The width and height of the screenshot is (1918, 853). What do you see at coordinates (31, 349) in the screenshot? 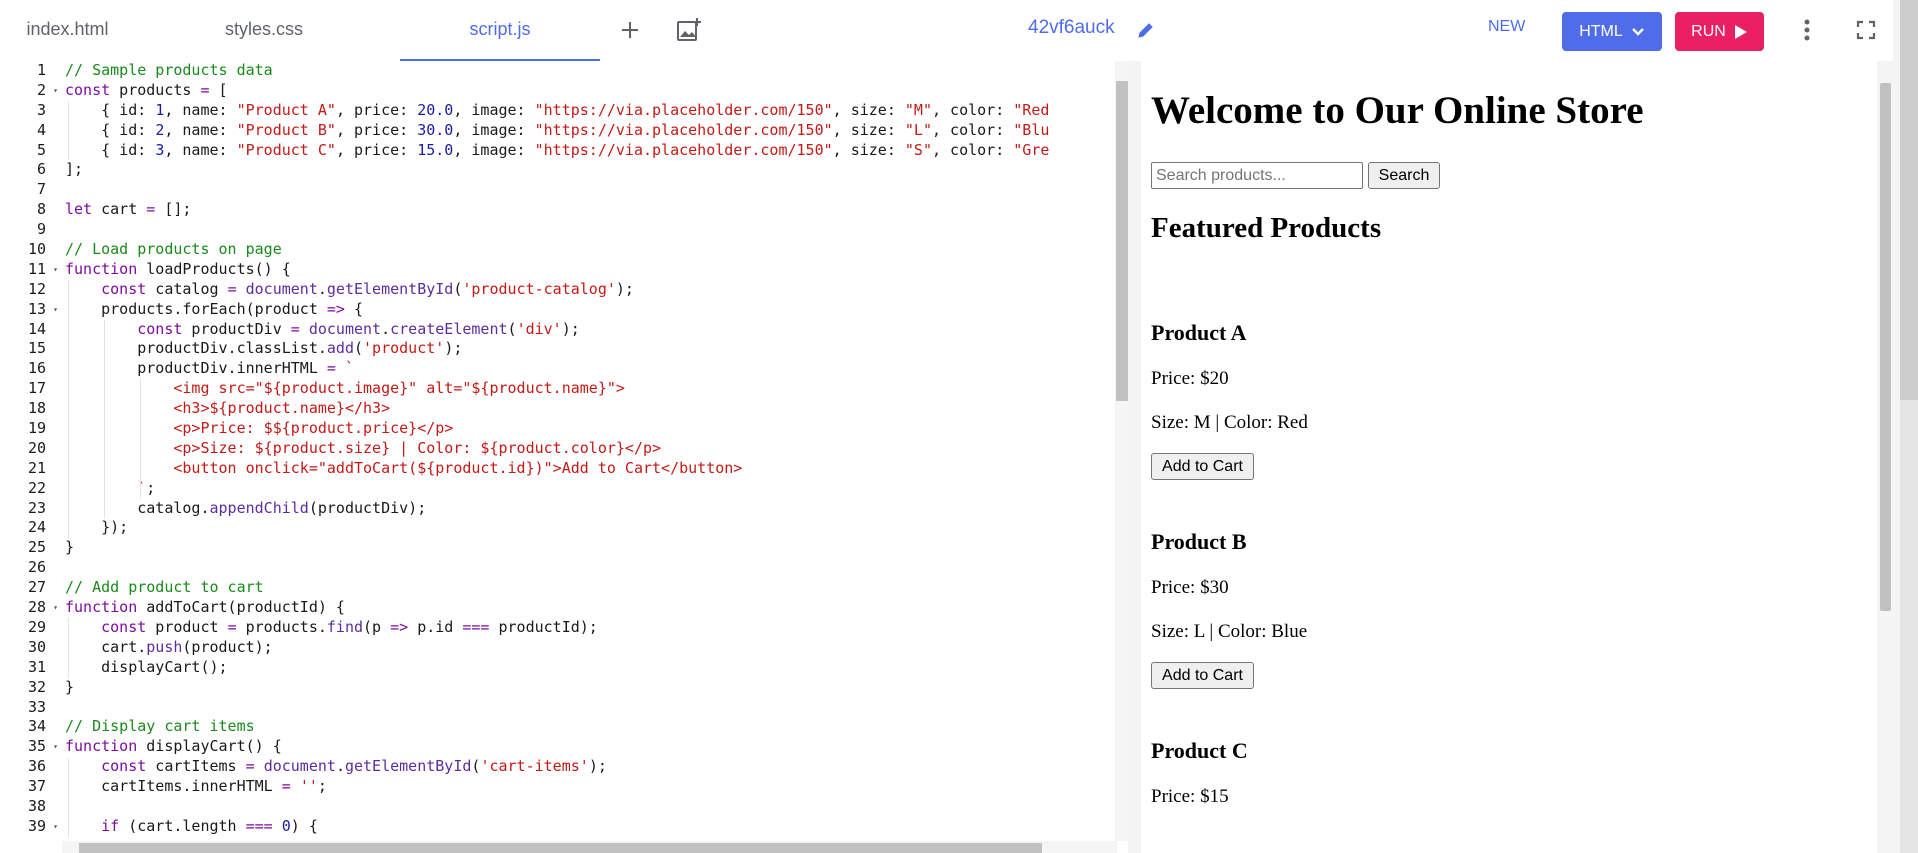
I see `line-number: 15` at bounding box center [31, 349].